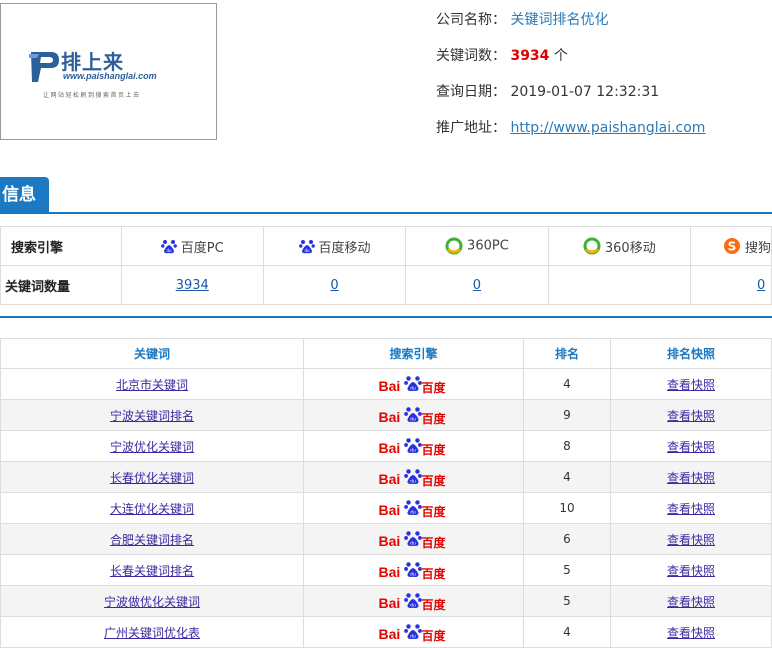  I want to click on table-row: 宁波优化关键词 Bai du 百度 8 查看快照, so click(386, 446).